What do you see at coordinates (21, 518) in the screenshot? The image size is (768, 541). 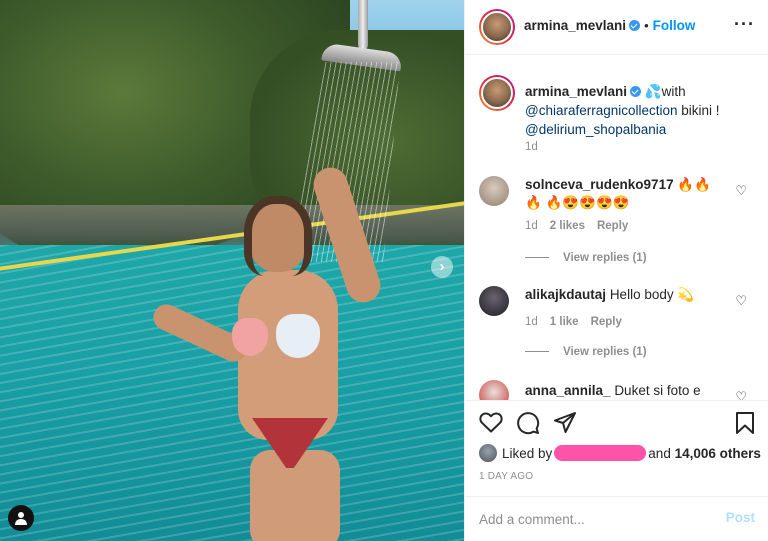 I see `tagged-users-icon` at bounding box center [21, 518].